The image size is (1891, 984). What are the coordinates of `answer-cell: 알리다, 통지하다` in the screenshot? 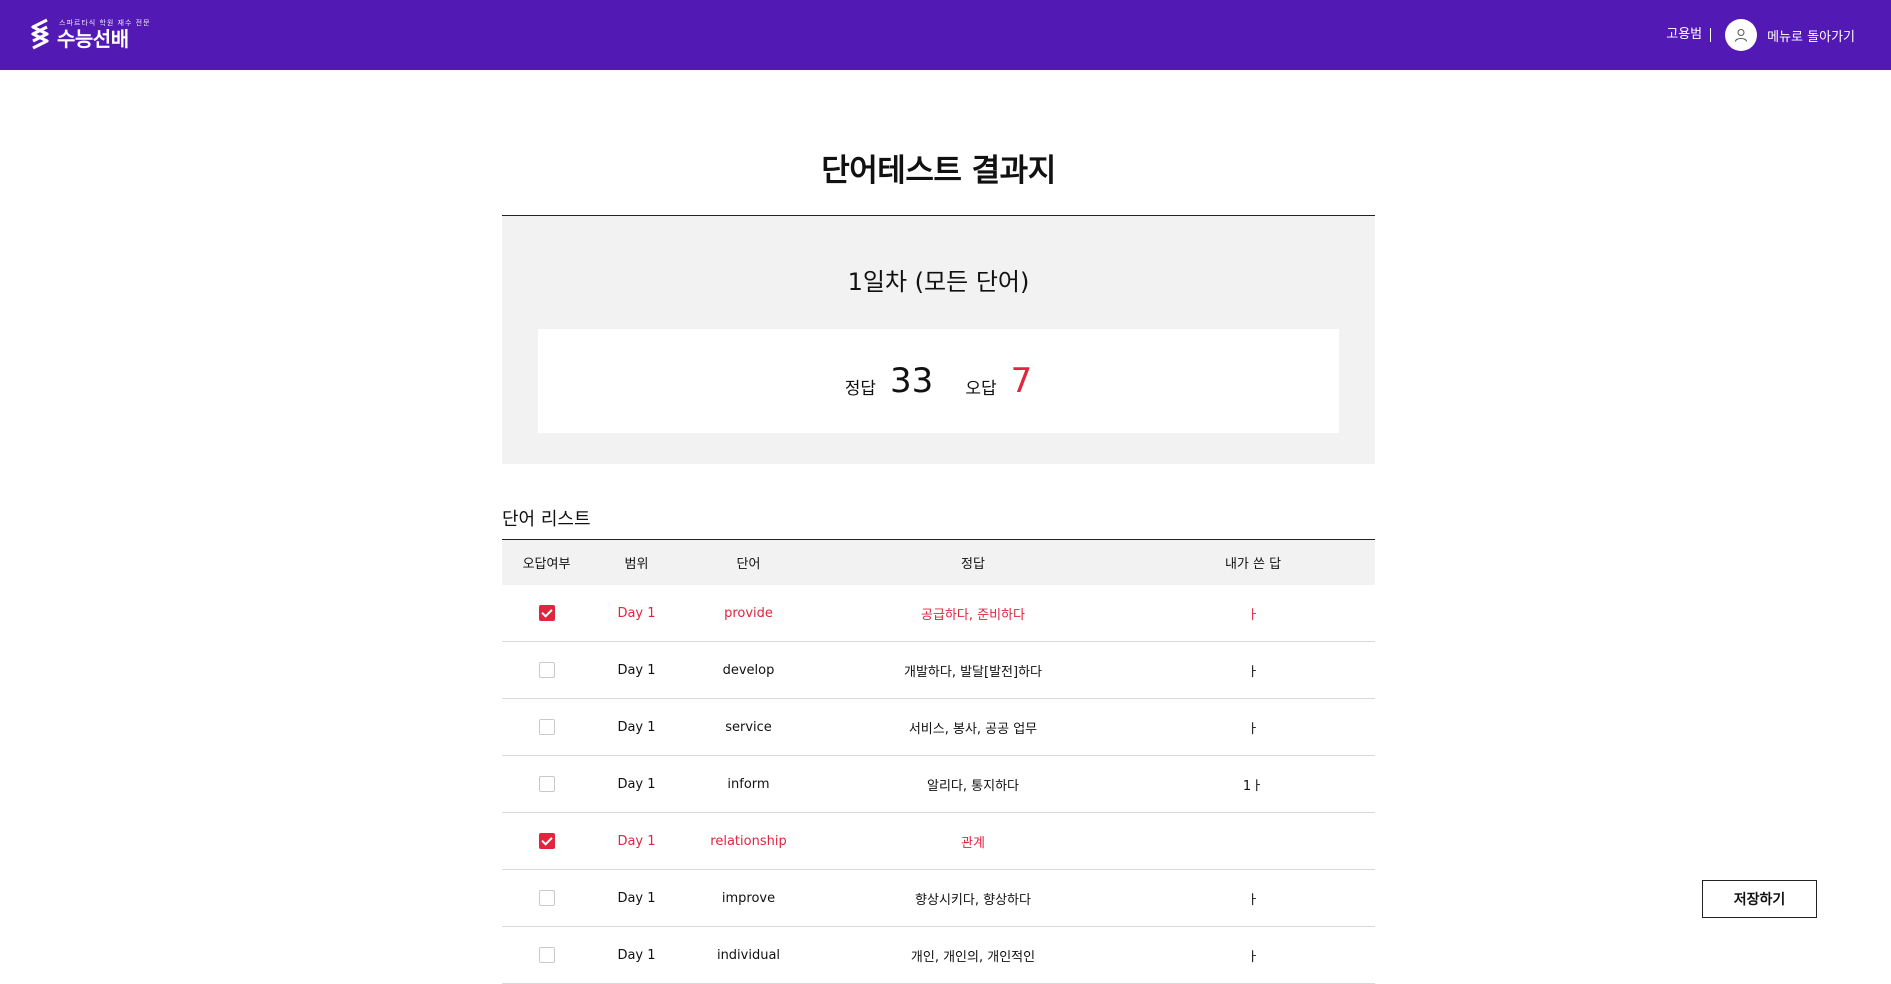 It's located at (973, 784).